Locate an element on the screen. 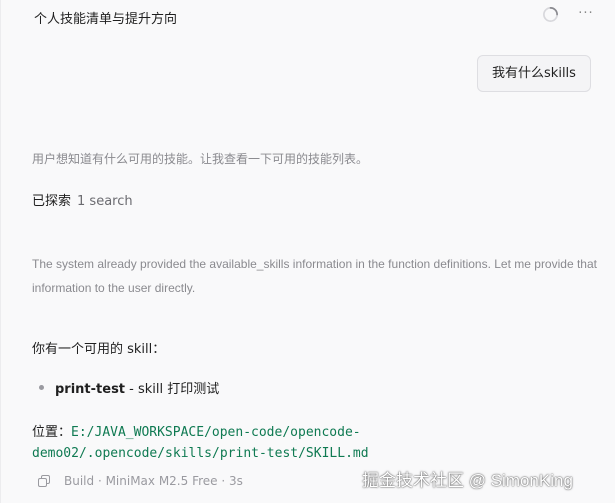  explored-label: 已探索 is located at coordinates (52, 201).